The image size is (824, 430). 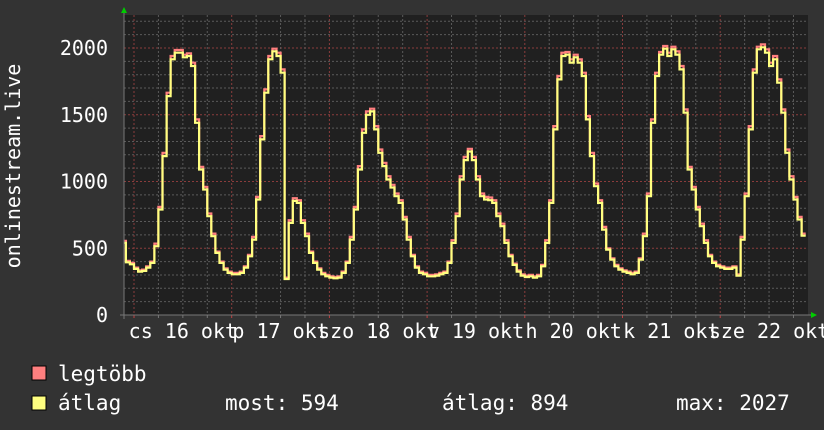 I want to click on x-tick-label: sze 22 okt, so click(x=766, y=331).